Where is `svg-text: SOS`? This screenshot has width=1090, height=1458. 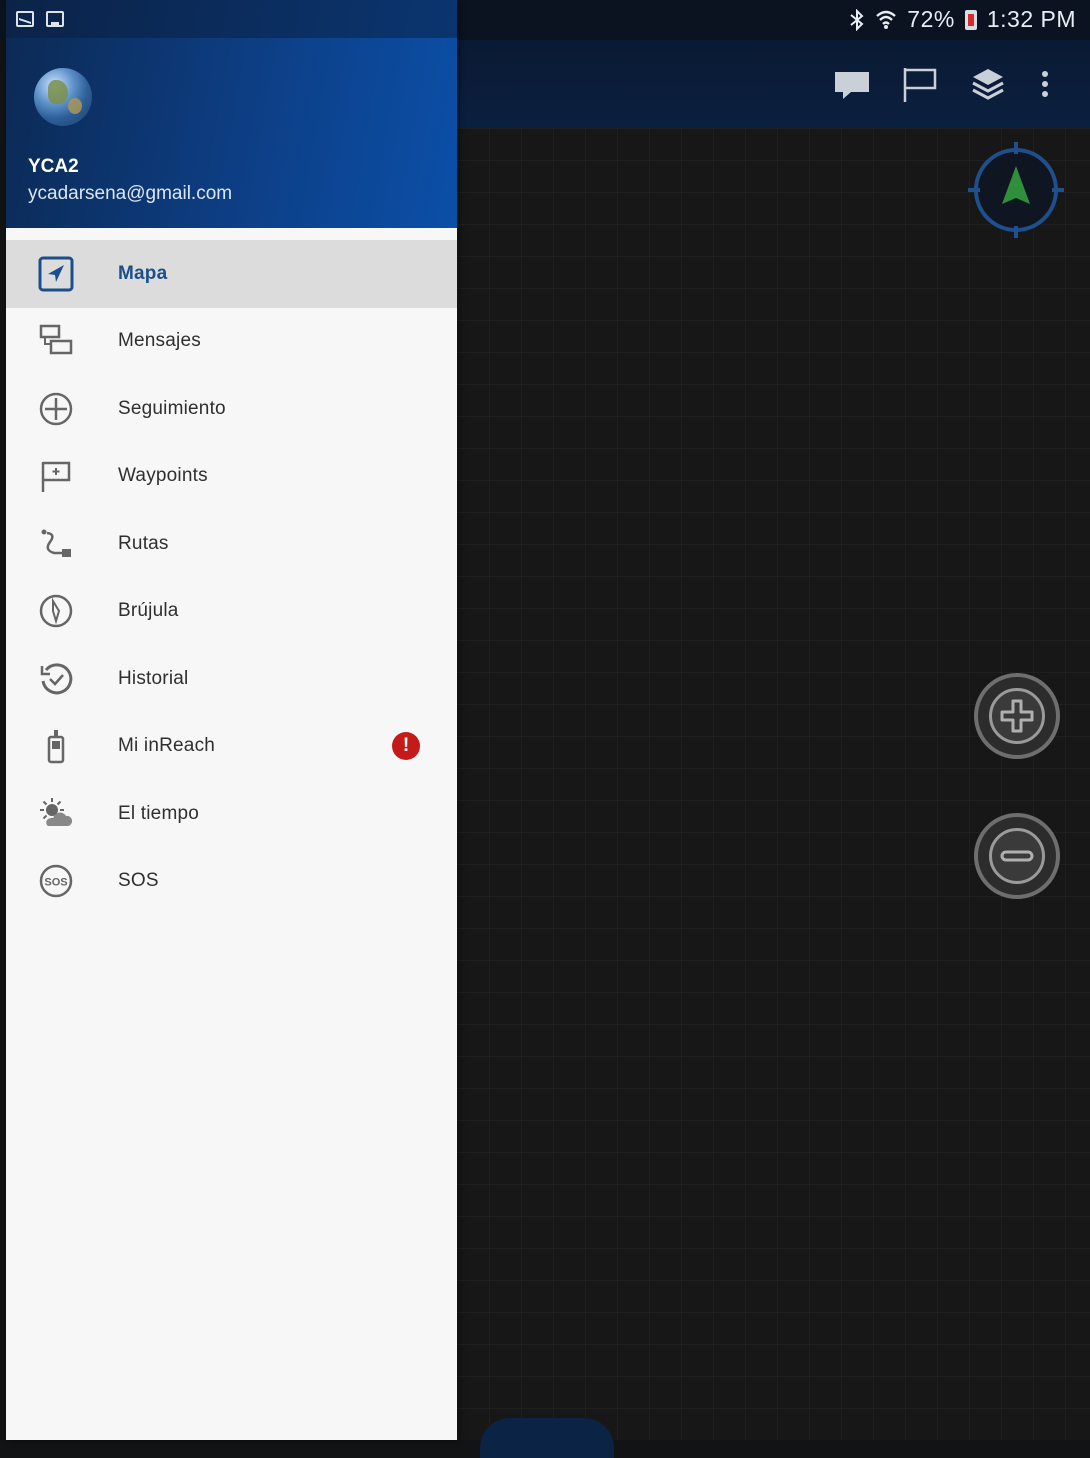
svg-text: SOS is located at coordinates (55, 883).